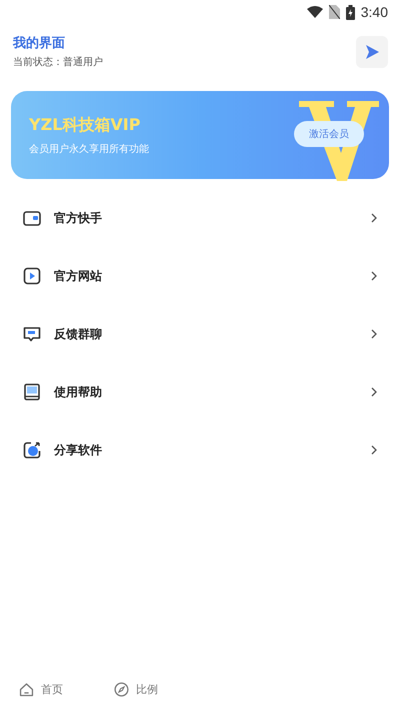 The height and width of the screenshot is (712, 400). What do you see at coordinates (200, 450) in the screenshot?
I see `menu-item: 分享软件` at bounding box center [200, 450].